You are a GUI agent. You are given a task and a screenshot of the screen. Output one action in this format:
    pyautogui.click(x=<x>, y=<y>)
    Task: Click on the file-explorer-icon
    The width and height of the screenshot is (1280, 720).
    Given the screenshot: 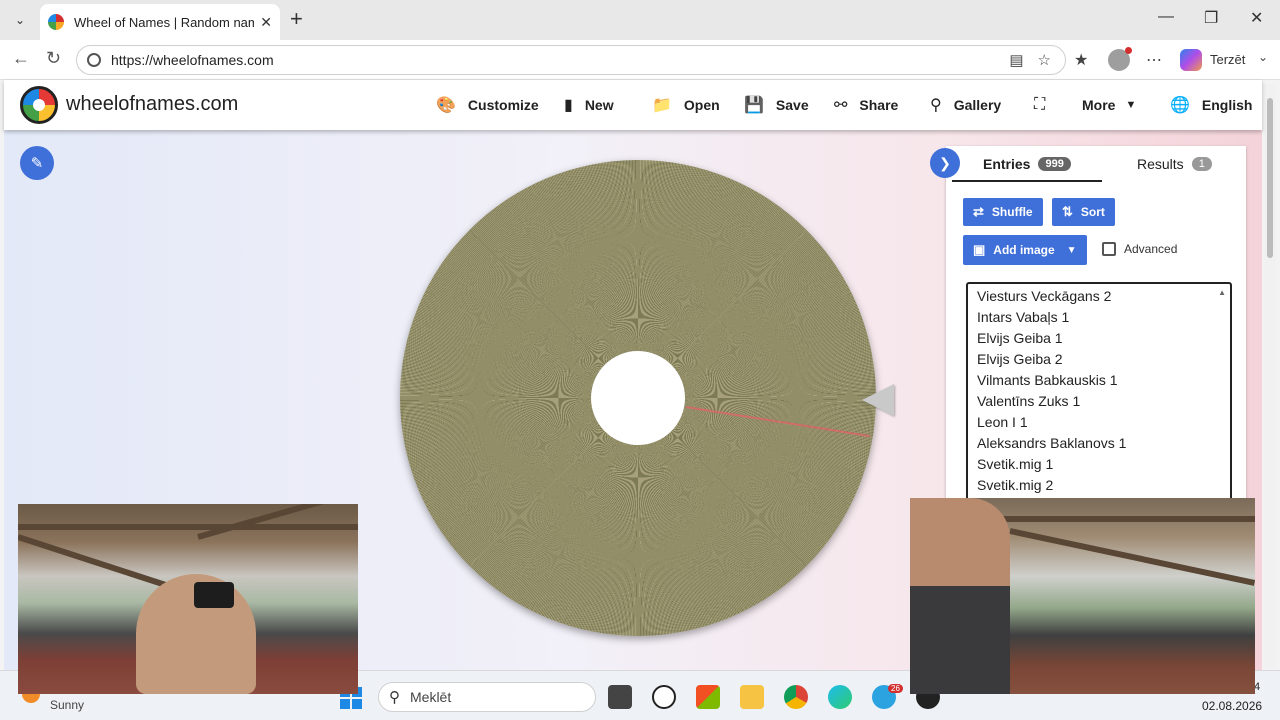 What is the action you would take?
    pyautogui.click(x=752, y=697)
    